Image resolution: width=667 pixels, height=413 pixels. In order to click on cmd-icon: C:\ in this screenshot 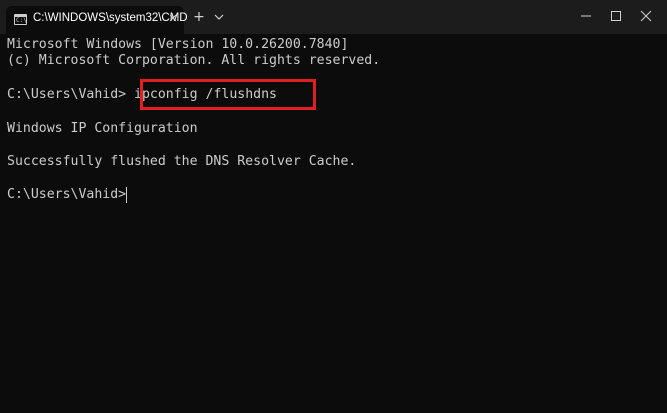, I will do `click(20, 19)`.